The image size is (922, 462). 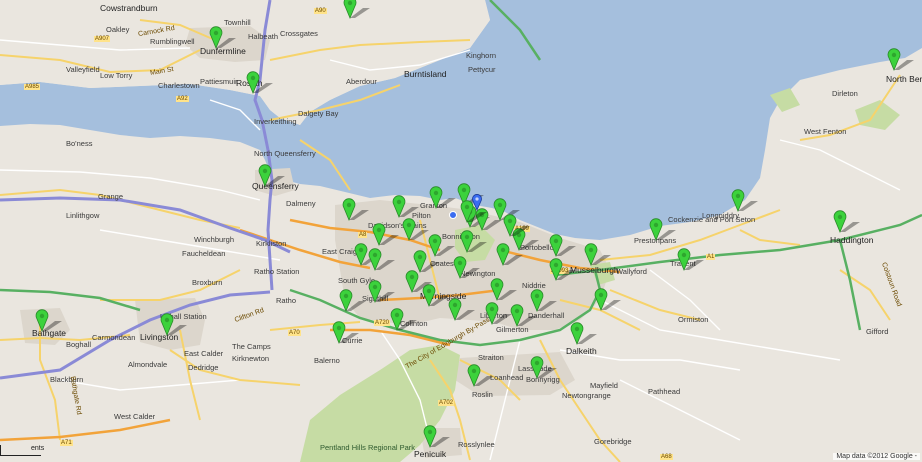 I want to click on place-label: Blackburn, so click(x=67, y=379).